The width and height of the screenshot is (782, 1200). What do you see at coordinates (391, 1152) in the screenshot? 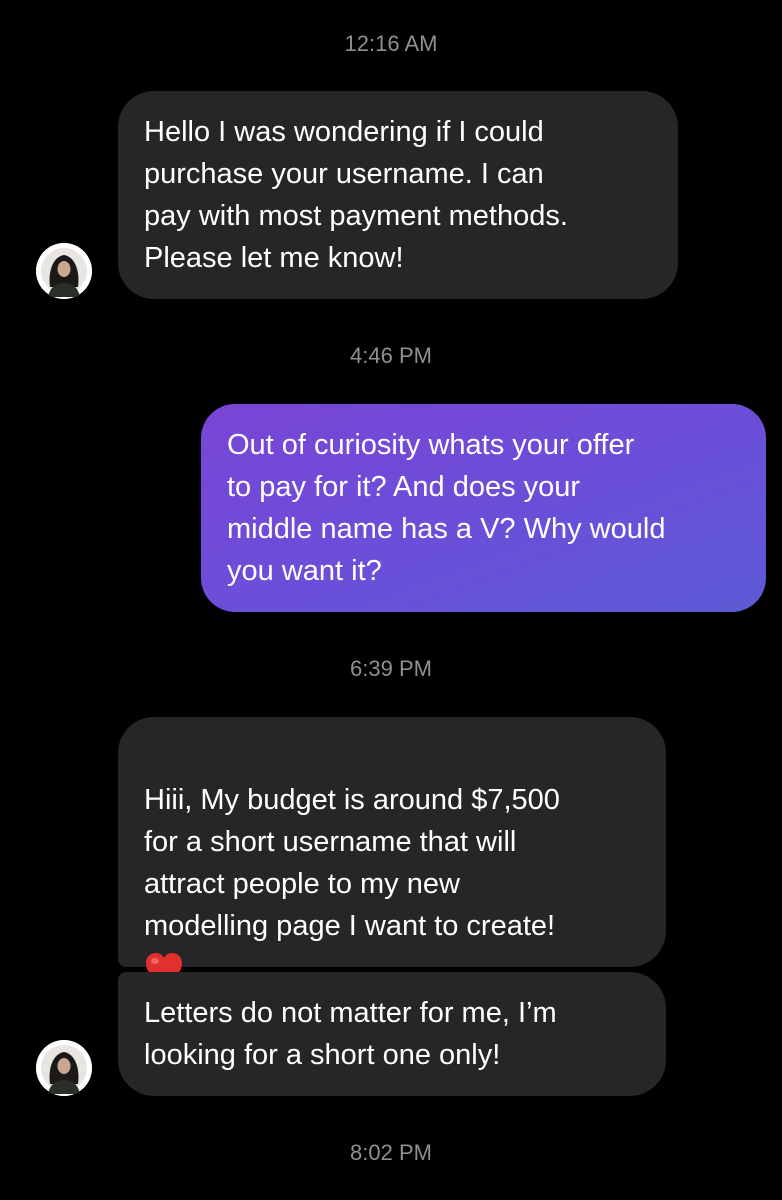
I see `timestamp: 8:02 PM` at bounding box center [391, 1152].